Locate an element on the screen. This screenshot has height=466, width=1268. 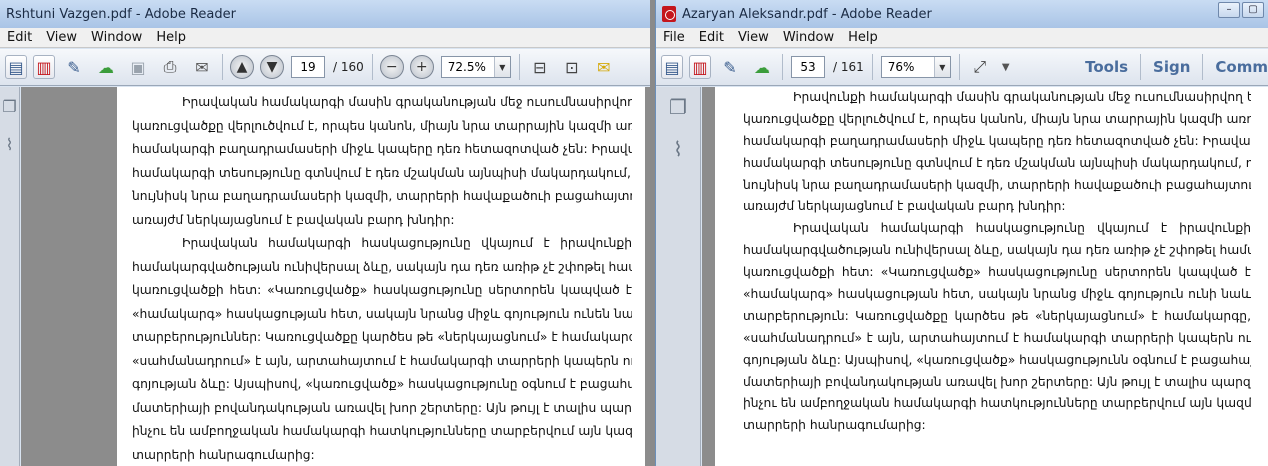
right-menu-help: Help is located at coordinates (863, 37).